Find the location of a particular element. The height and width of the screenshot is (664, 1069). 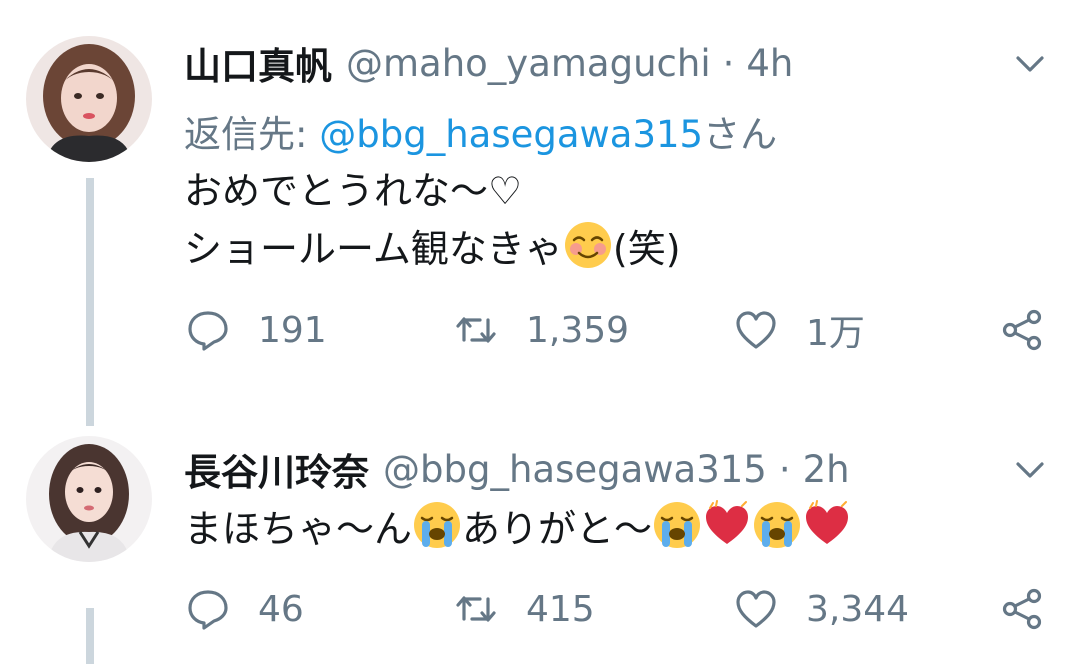

retweet-button: 415 is located at coordinates (524, 609).